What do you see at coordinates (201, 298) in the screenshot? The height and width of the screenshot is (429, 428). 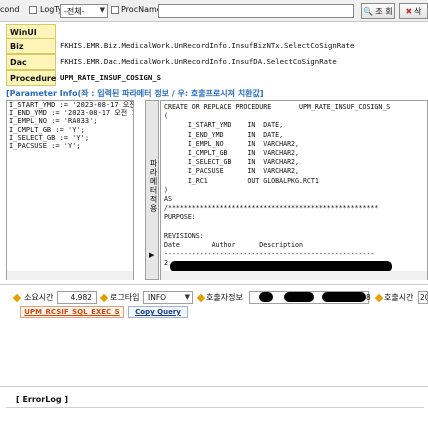 I see `caller-indicator-icon` at bounding box center [201, 298].